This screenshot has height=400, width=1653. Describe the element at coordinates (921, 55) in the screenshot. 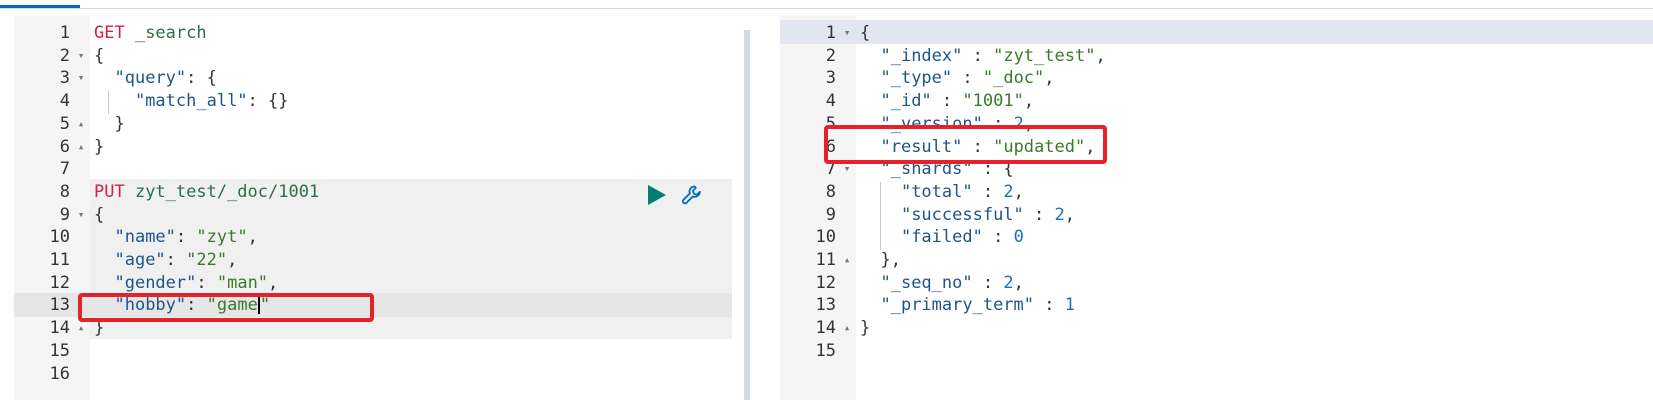

I see `token-key: "_index"` at that location.